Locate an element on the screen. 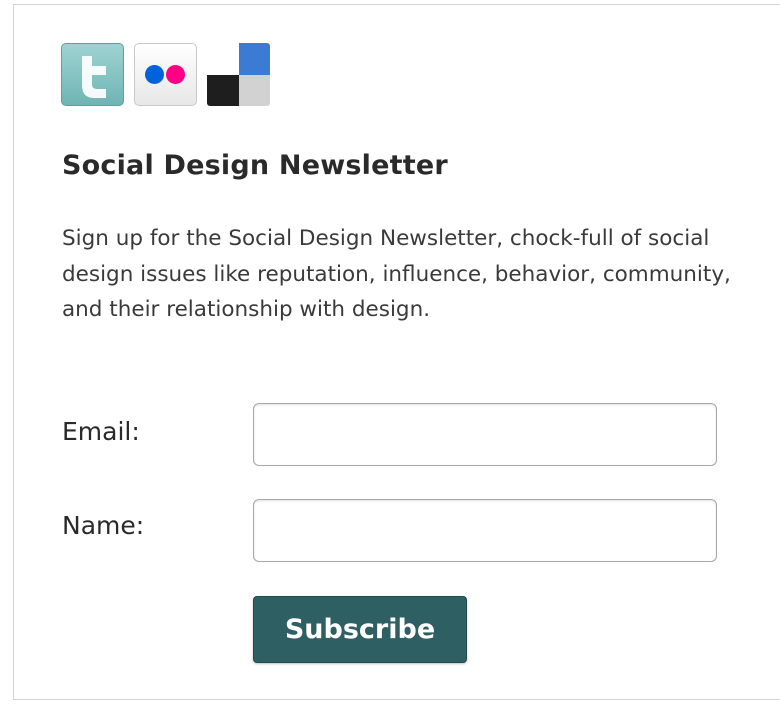  subscribe-button: Subscribe is located at coordinates (360, 629).